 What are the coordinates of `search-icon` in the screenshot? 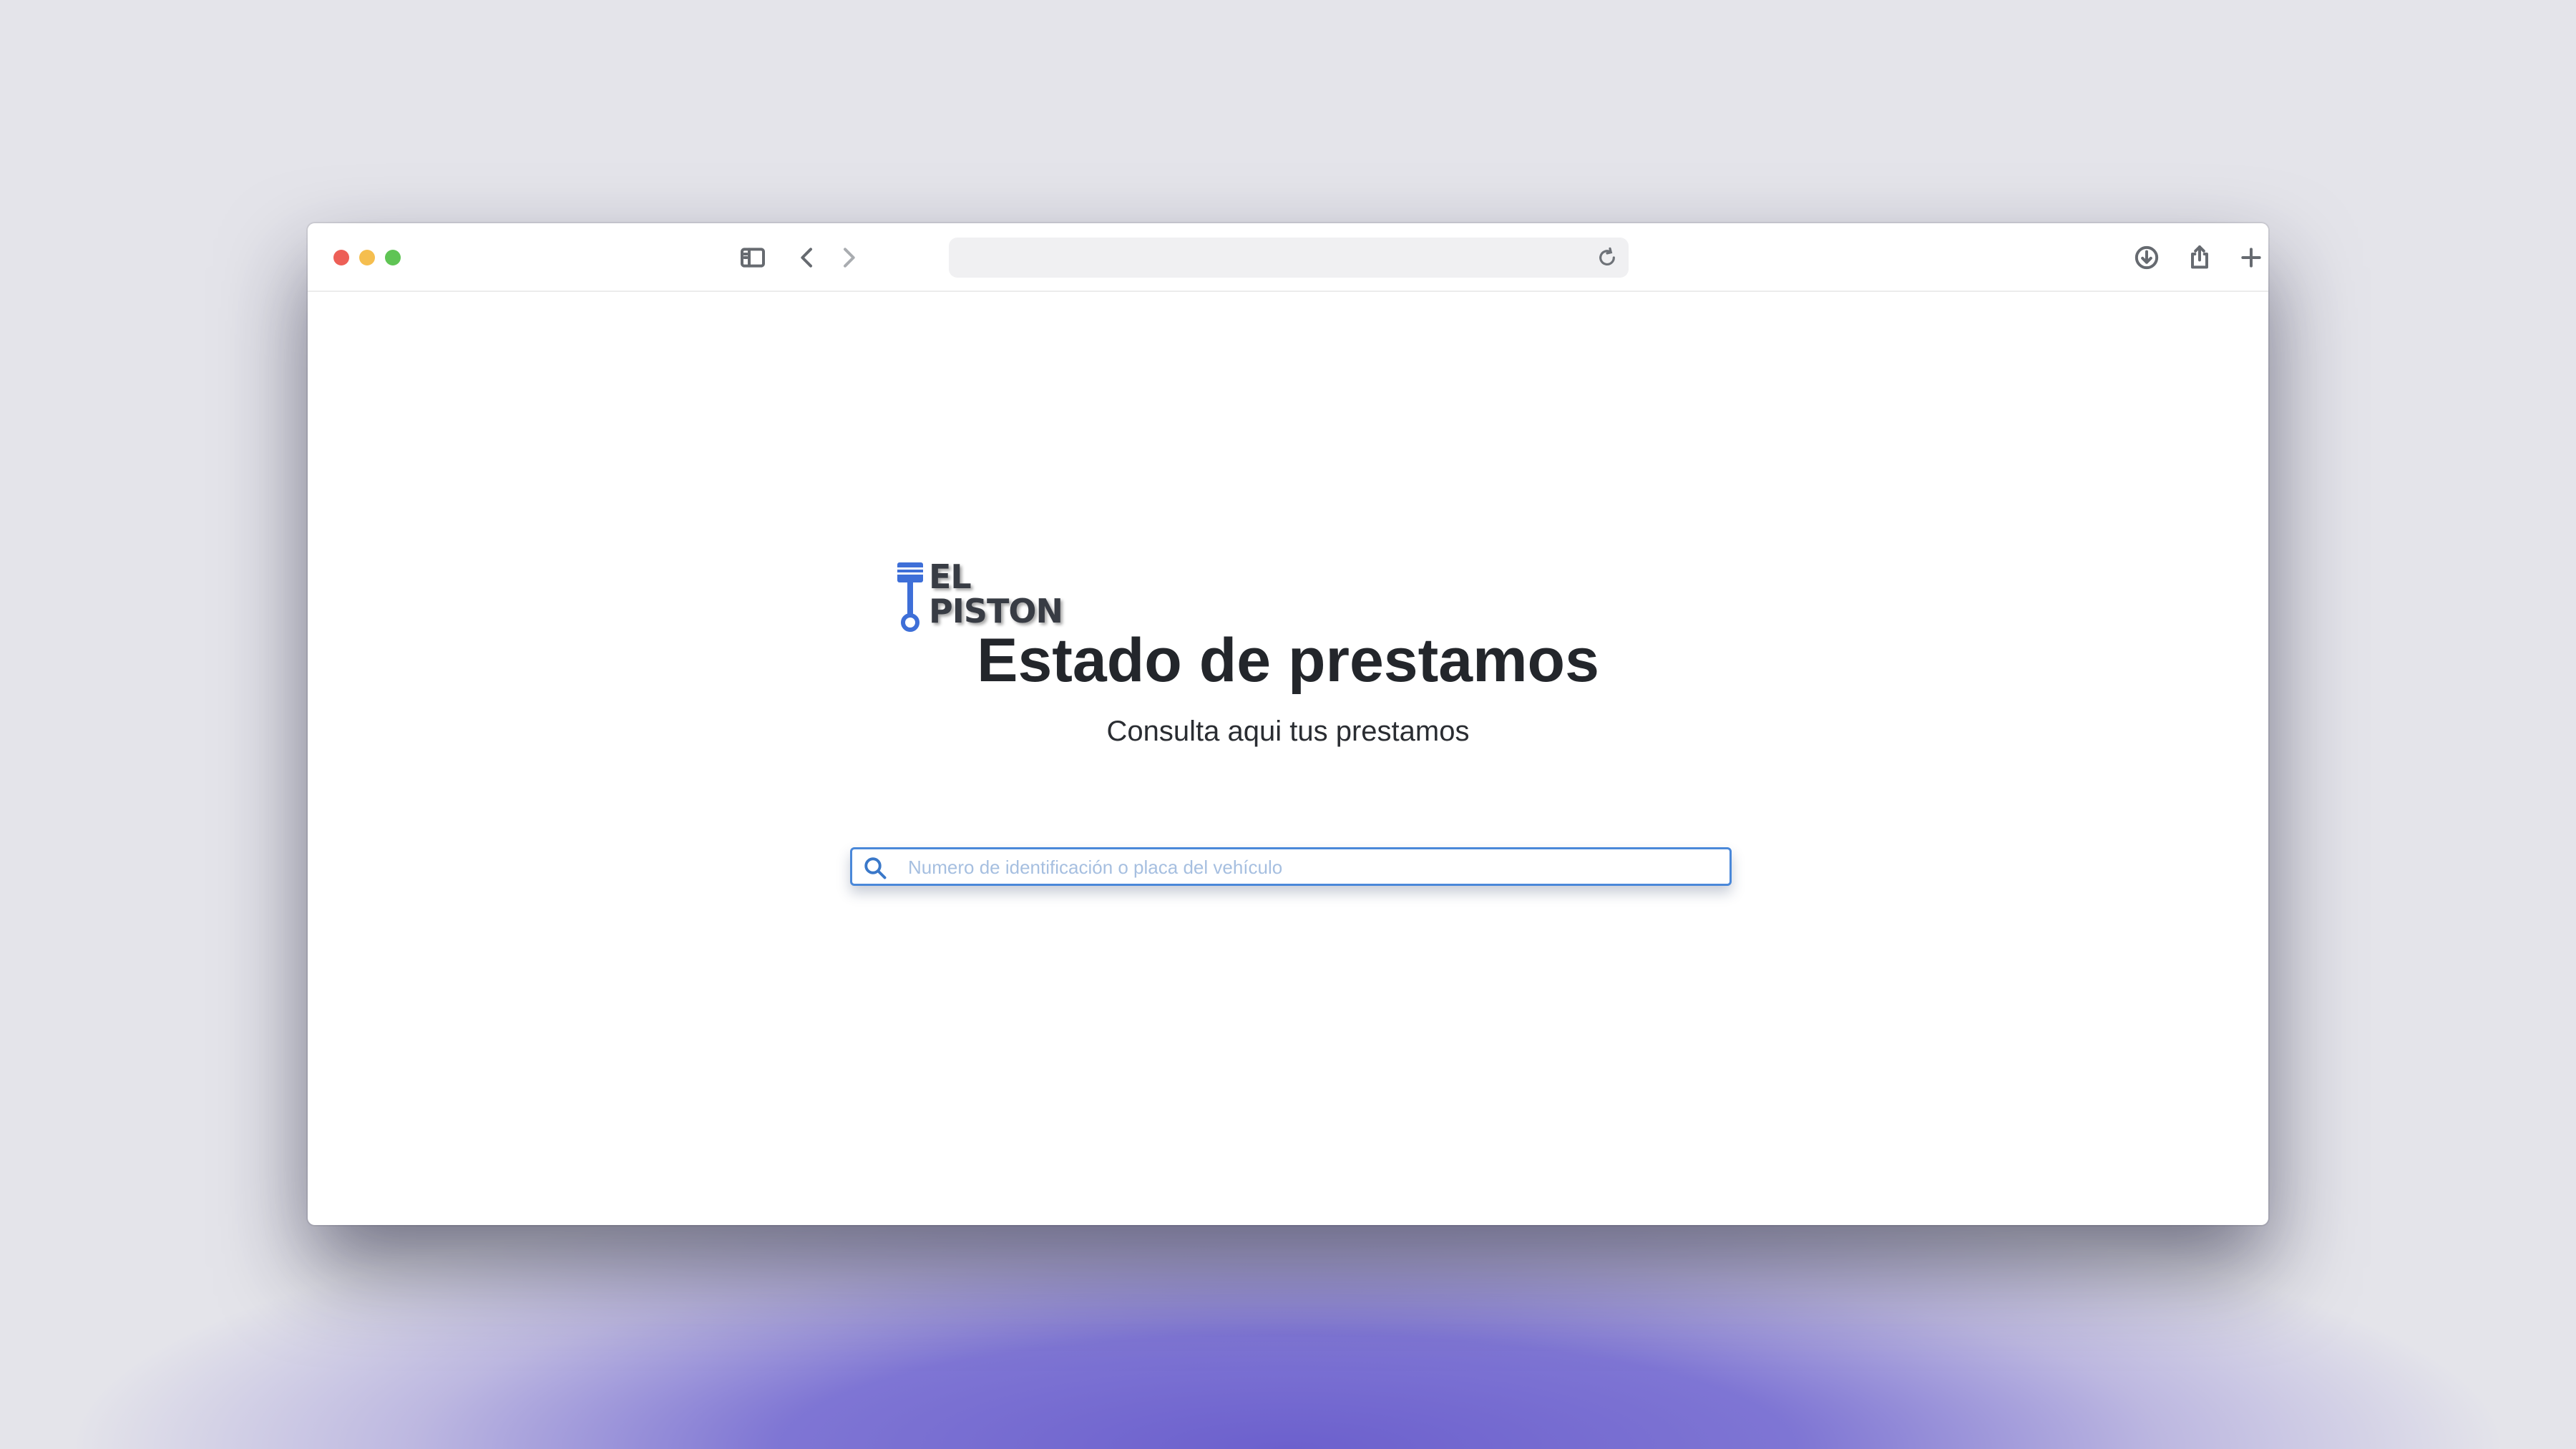 It's located at (875, 868).